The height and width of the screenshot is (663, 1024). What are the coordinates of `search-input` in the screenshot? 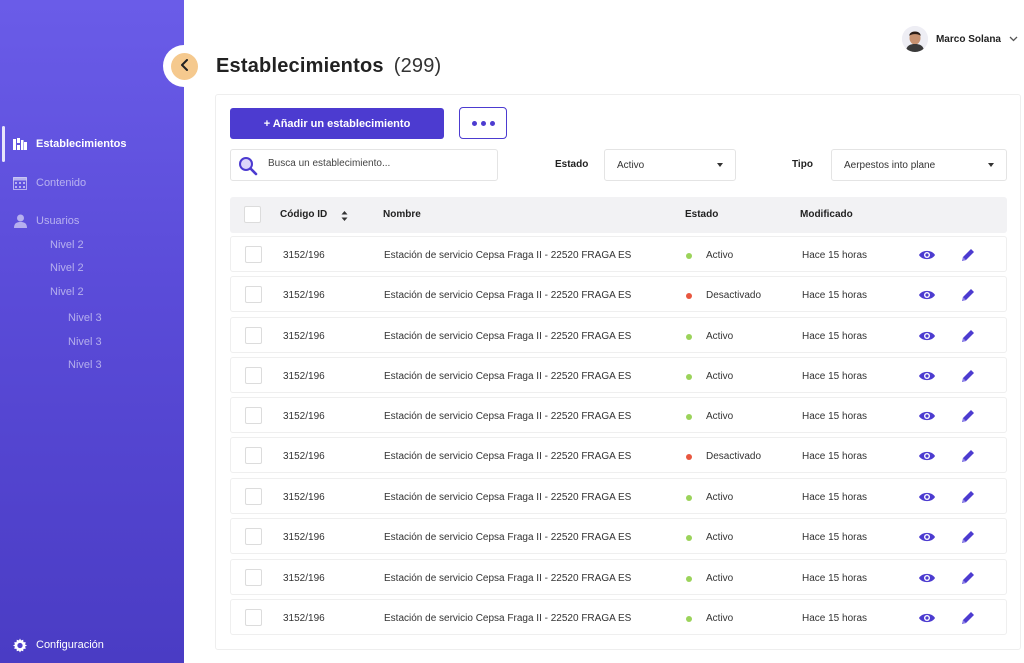 It's located at (378, 163).